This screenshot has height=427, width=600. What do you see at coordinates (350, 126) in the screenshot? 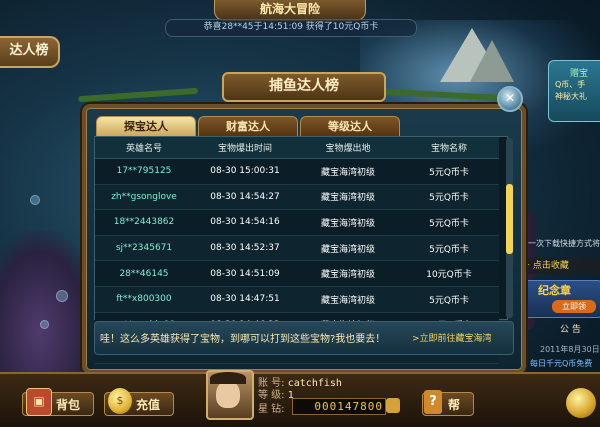
I see `tab-level-masters: 等级达人` at bounding box center [350, 126].